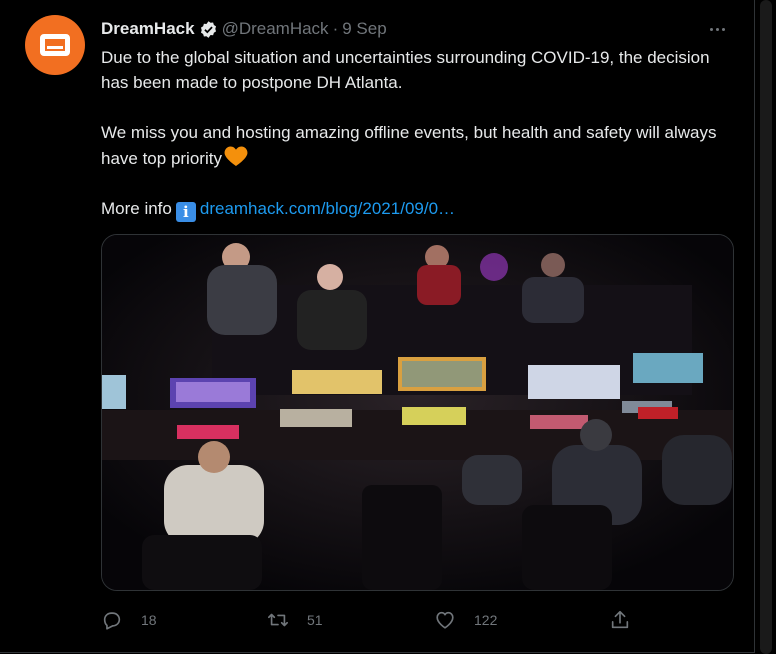  I want to click on reply-icon, so click(112, 621).